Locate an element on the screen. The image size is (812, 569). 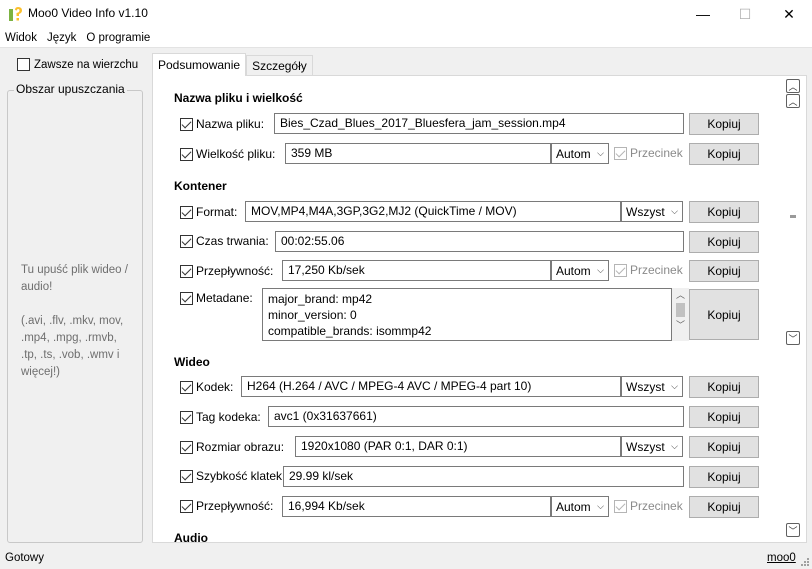
video-bitrate-decimal-checkbox is located at coordinates (620, 506).